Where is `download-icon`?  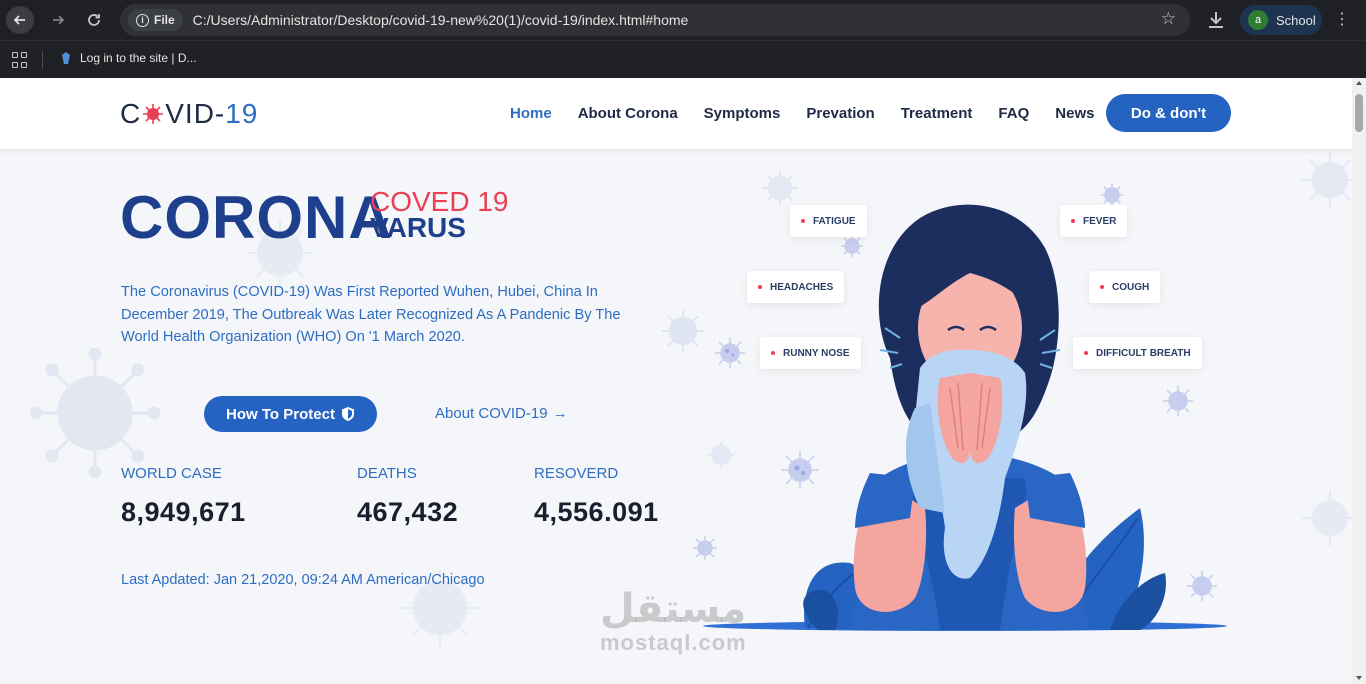
download-icon is located at coordinates (1216, 20).